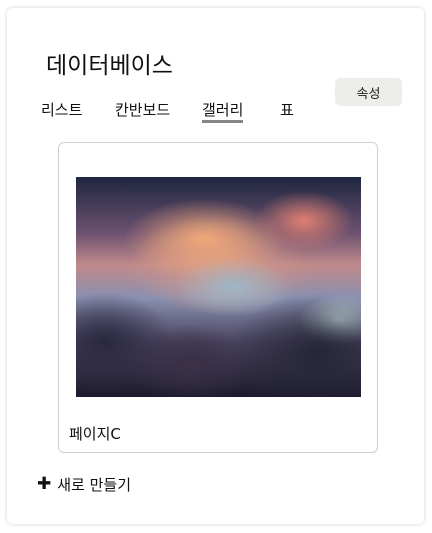 The image size is (432, 533). Describe the element at coordinates (94, 485) in the screenshot. I see `new-page-label: 새로 만들기` at that location.